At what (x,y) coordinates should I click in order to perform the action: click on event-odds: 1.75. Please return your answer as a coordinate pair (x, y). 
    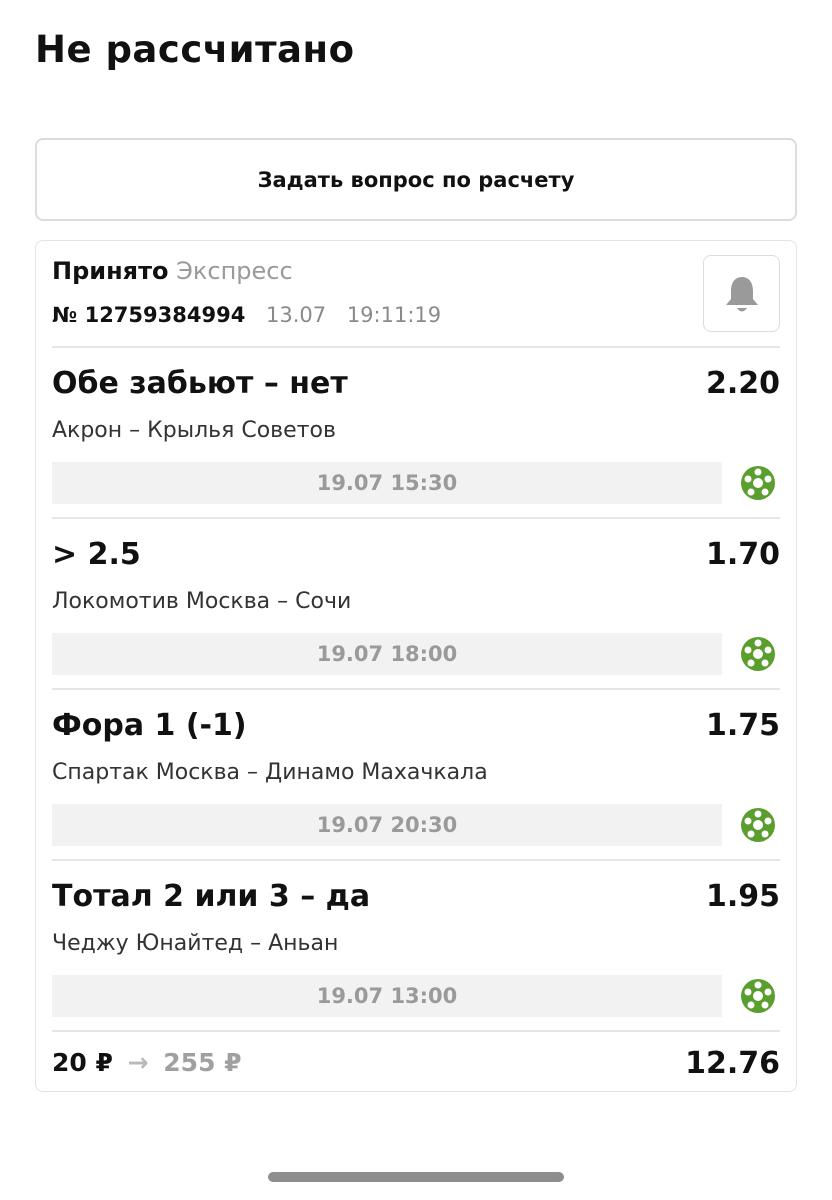
    Looking at the image, I should click on (742, 725).